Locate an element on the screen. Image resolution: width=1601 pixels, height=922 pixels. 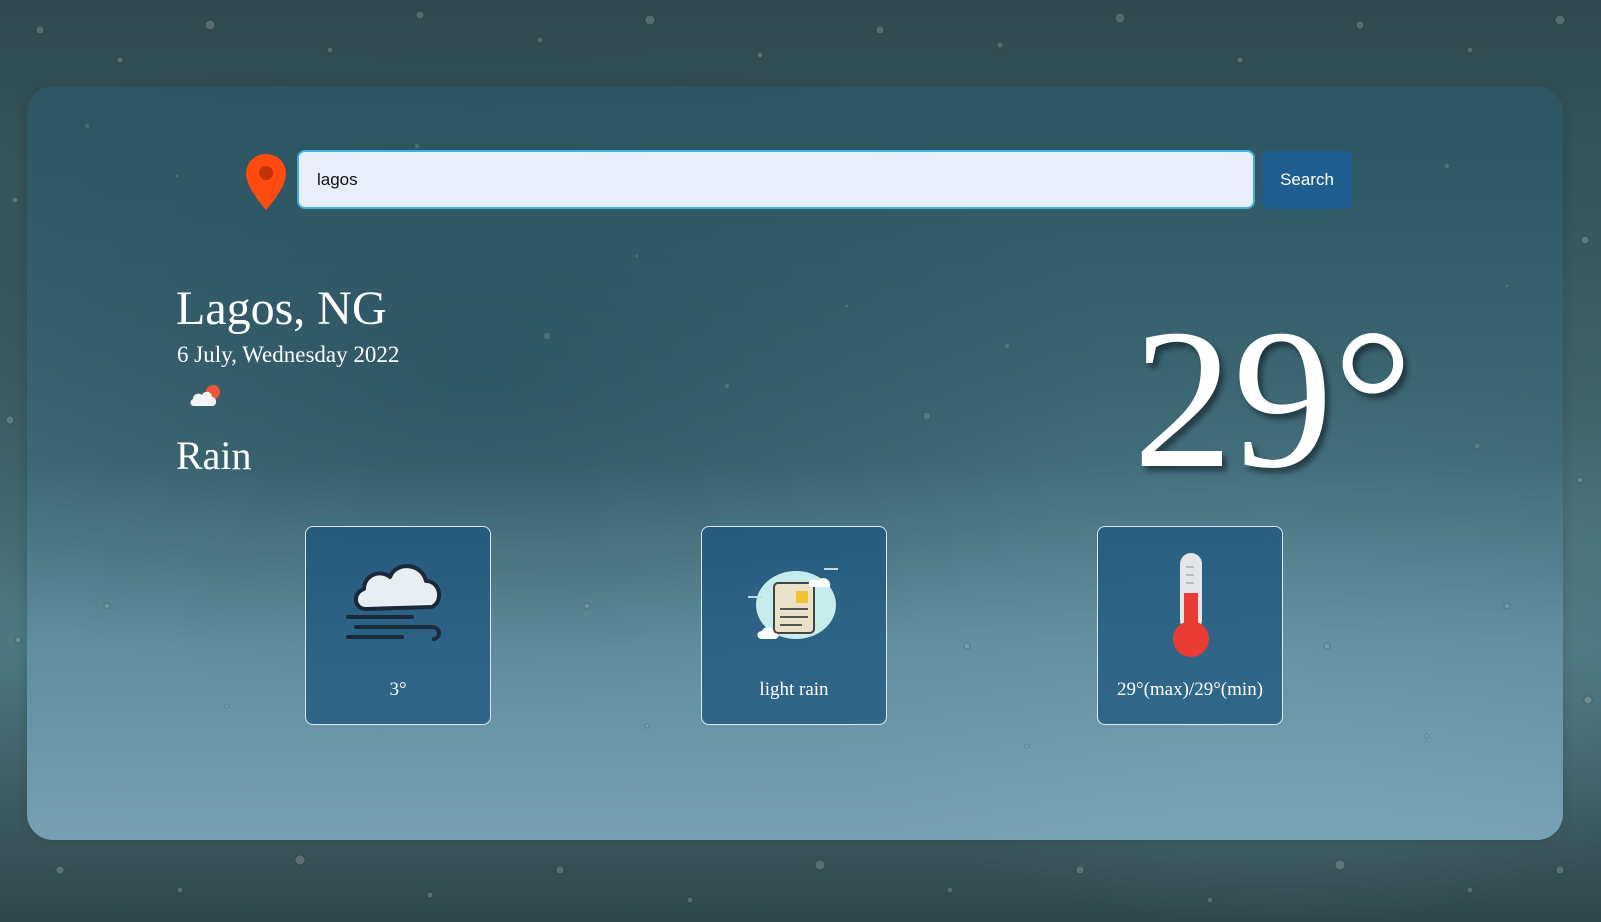
search-button: Search is located at coordinates (1307, 180).